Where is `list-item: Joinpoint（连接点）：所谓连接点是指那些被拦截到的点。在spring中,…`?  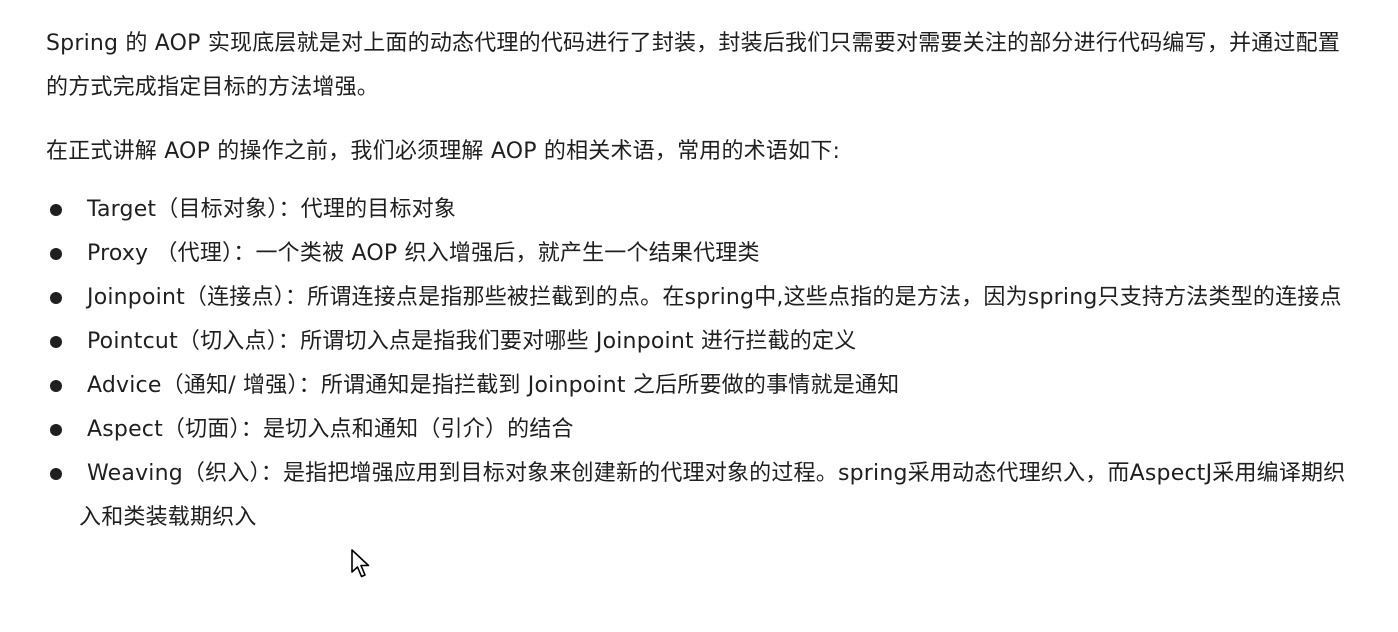 list-item: Joinpoint（连接点）：所谓连接点是指那些被拦截到的点。在spring中,… is located at coordinates (696, 298).